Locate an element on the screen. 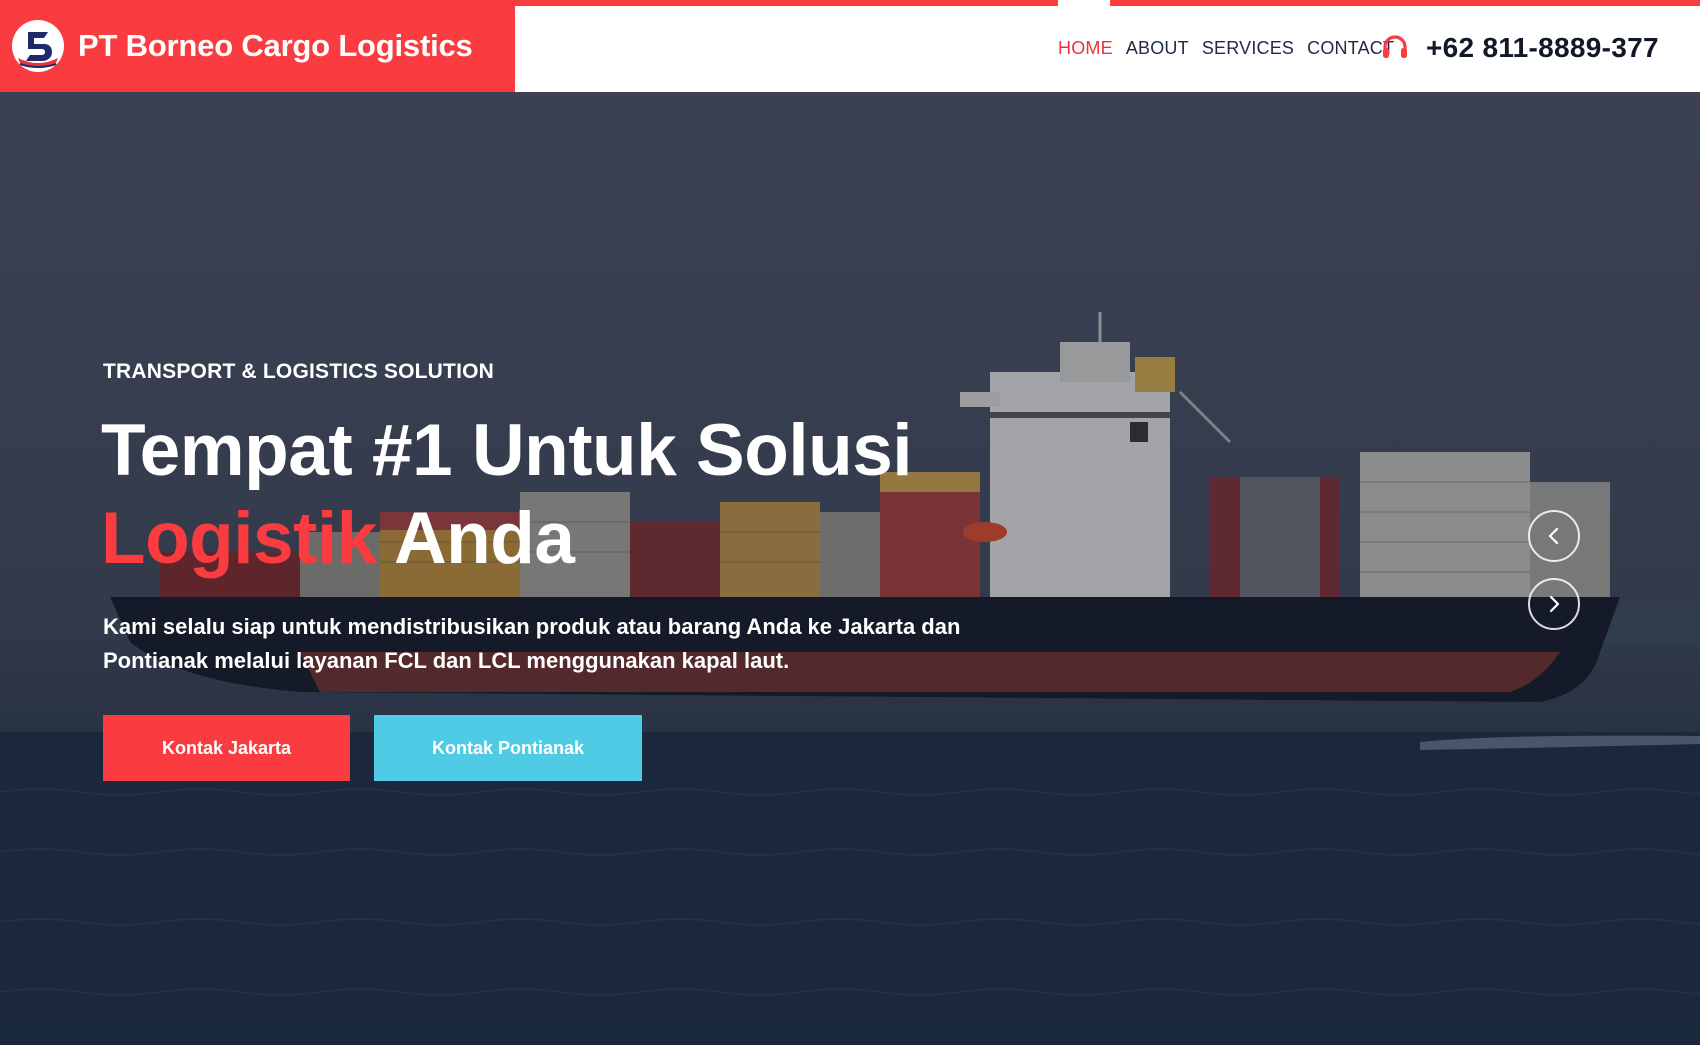 This screenshot has height=1045, width=1700. hero-title-rest: Anda is located at coordinates (484, 538).